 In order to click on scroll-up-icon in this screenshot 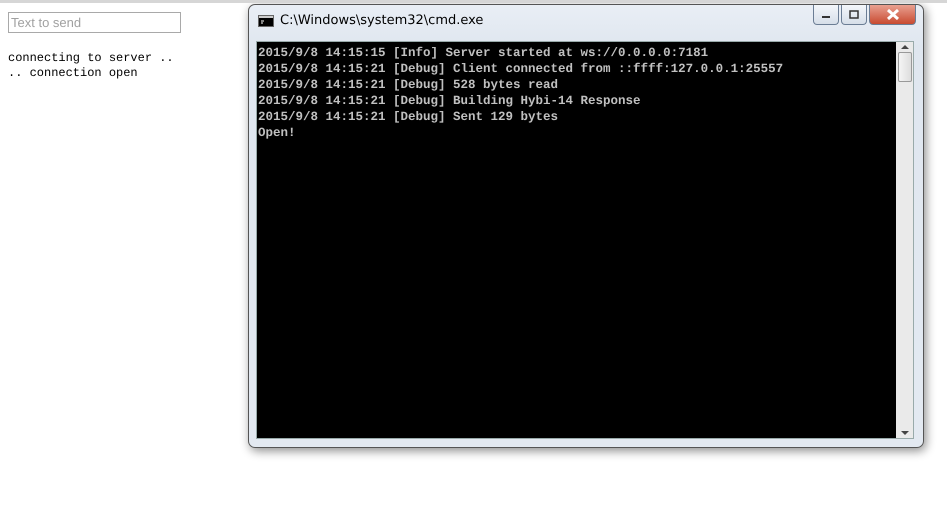, I will do `click(904, 47)`.